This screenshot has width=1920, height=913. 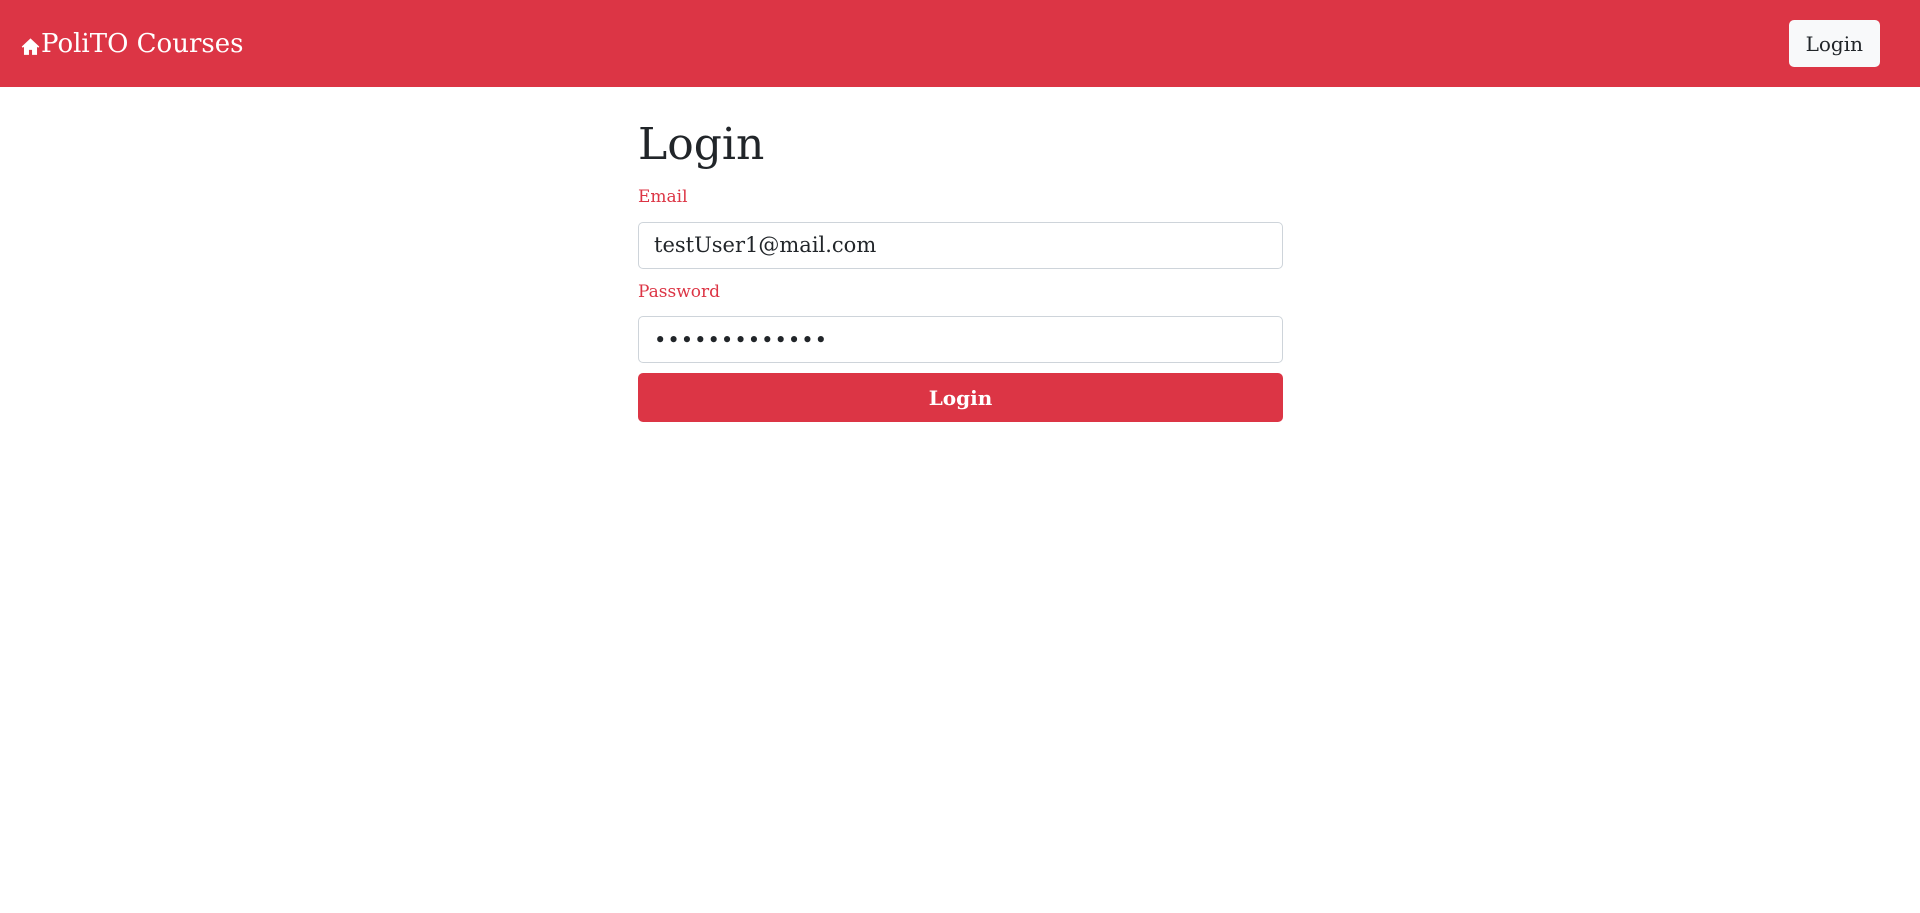 I want to click on login-form: Email Password Login, so click(x=960, y=305).